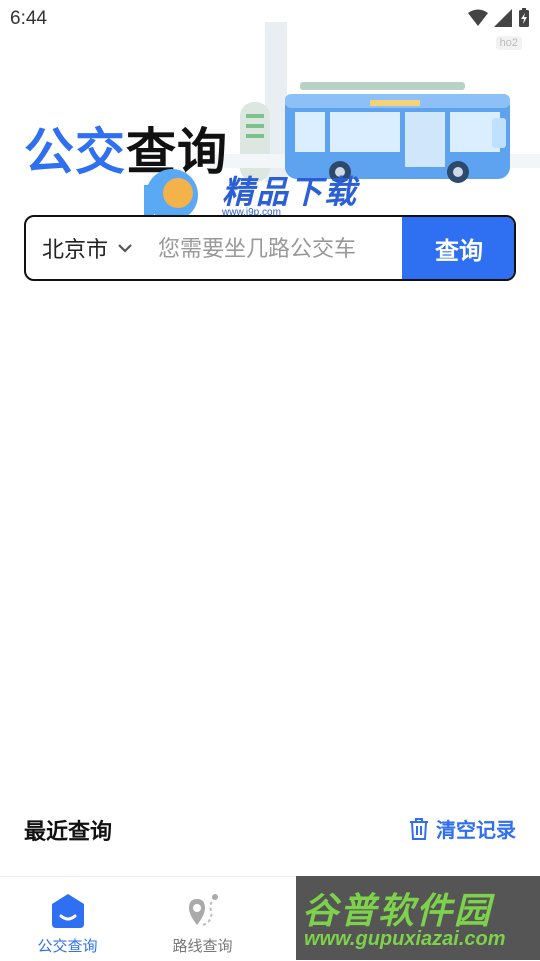 Image resolution: width=540 pixels, height=961 pixels. Describe the element at coordinates (67, 946) in the screenshot. I see `nav-bus-query-label: 公交查询` at that location.